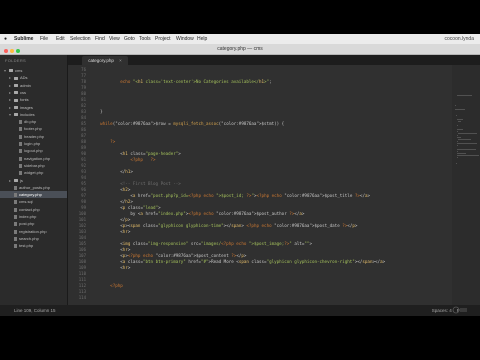 This screenshot has width=480, height=360. What do you see at coordinates (60, 39) in the screenshot?
I see `menu-edit: Edit` at bounding box center [60, 39].